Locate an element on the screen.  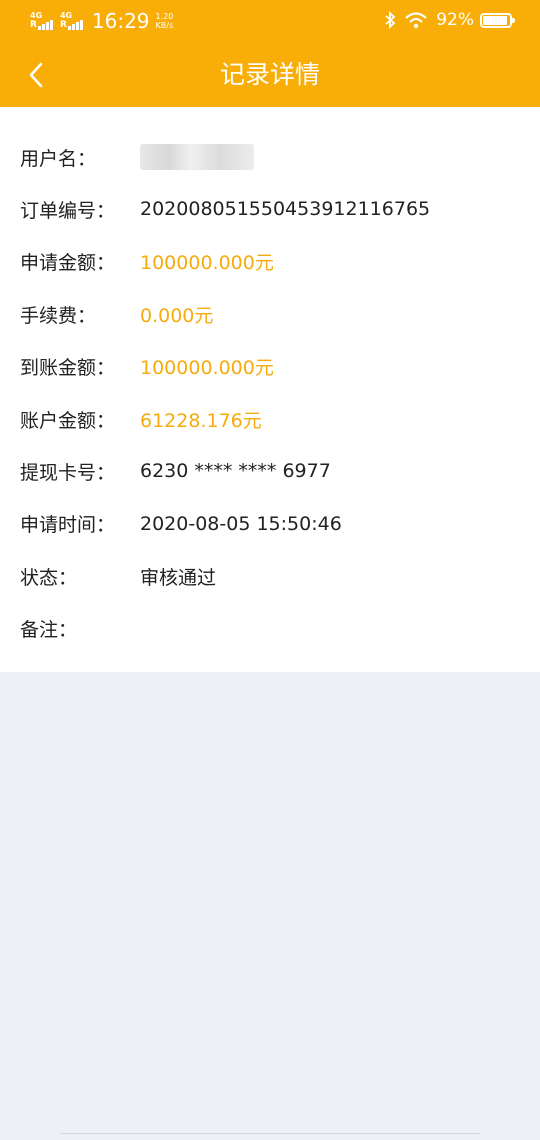
detail-value: 2020-08-05 15:50:46 is located at coordinates (241, 523).